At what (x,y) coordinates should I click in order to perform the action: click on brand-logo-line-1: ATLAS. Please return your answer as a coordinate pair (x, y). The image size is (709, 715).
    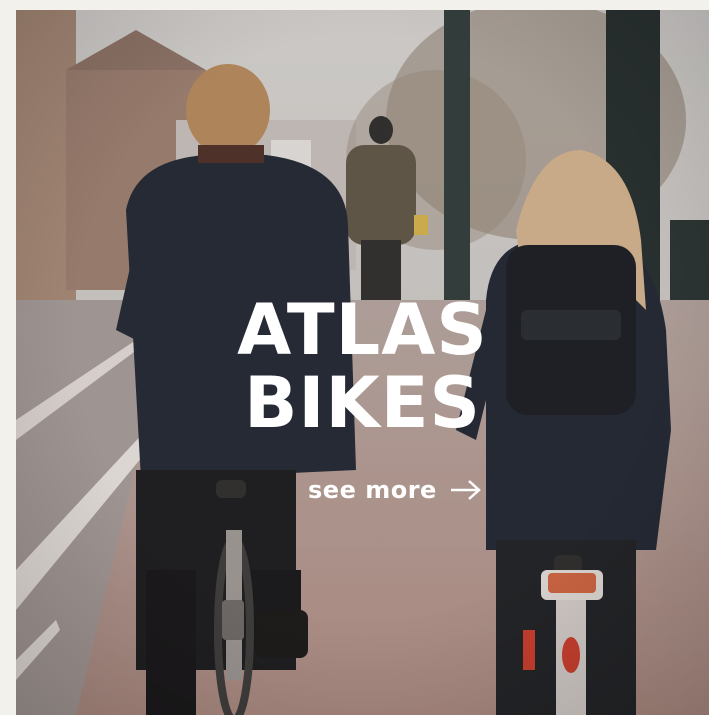
    Looking at the image, I should click on (362, 330).